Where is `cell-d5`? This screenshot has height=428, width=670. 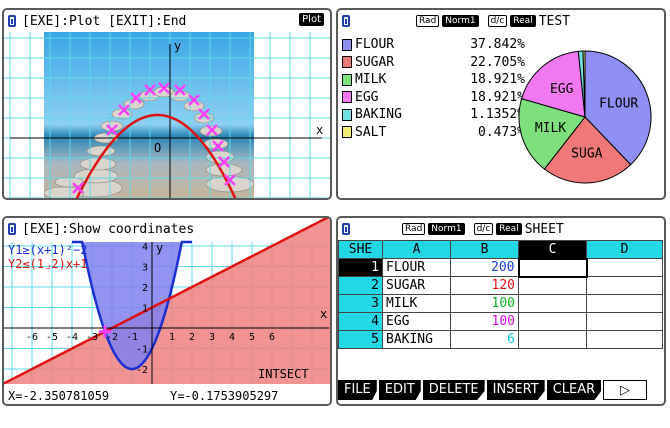
cell-d5 is located at coordinates (624, 339).